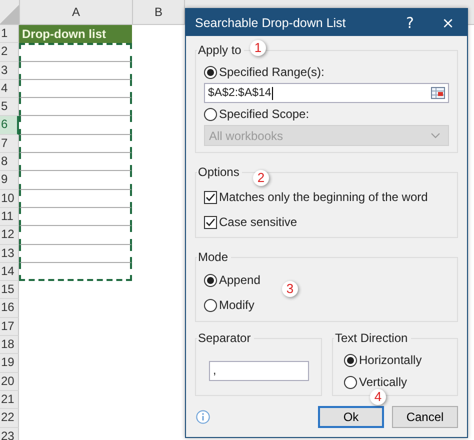  Describe the element at coordinates (75, 34) in the screenshot. I see `table-cell: Drop-down list` at that location.